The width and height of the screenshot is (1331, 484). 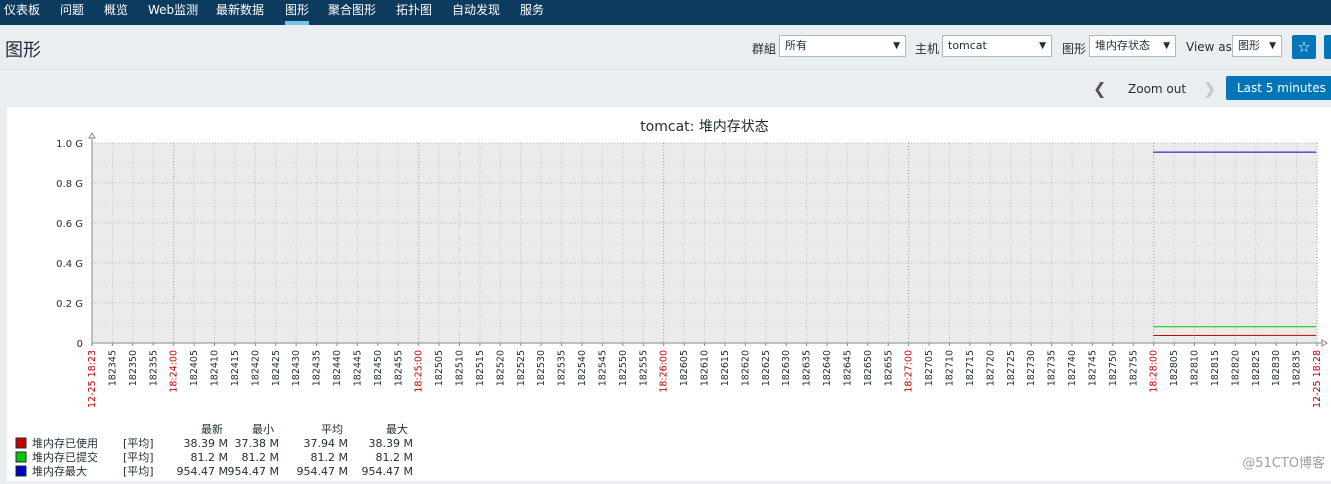 I want to click on x-tick-label: 182635, so click(x=807, y=368).